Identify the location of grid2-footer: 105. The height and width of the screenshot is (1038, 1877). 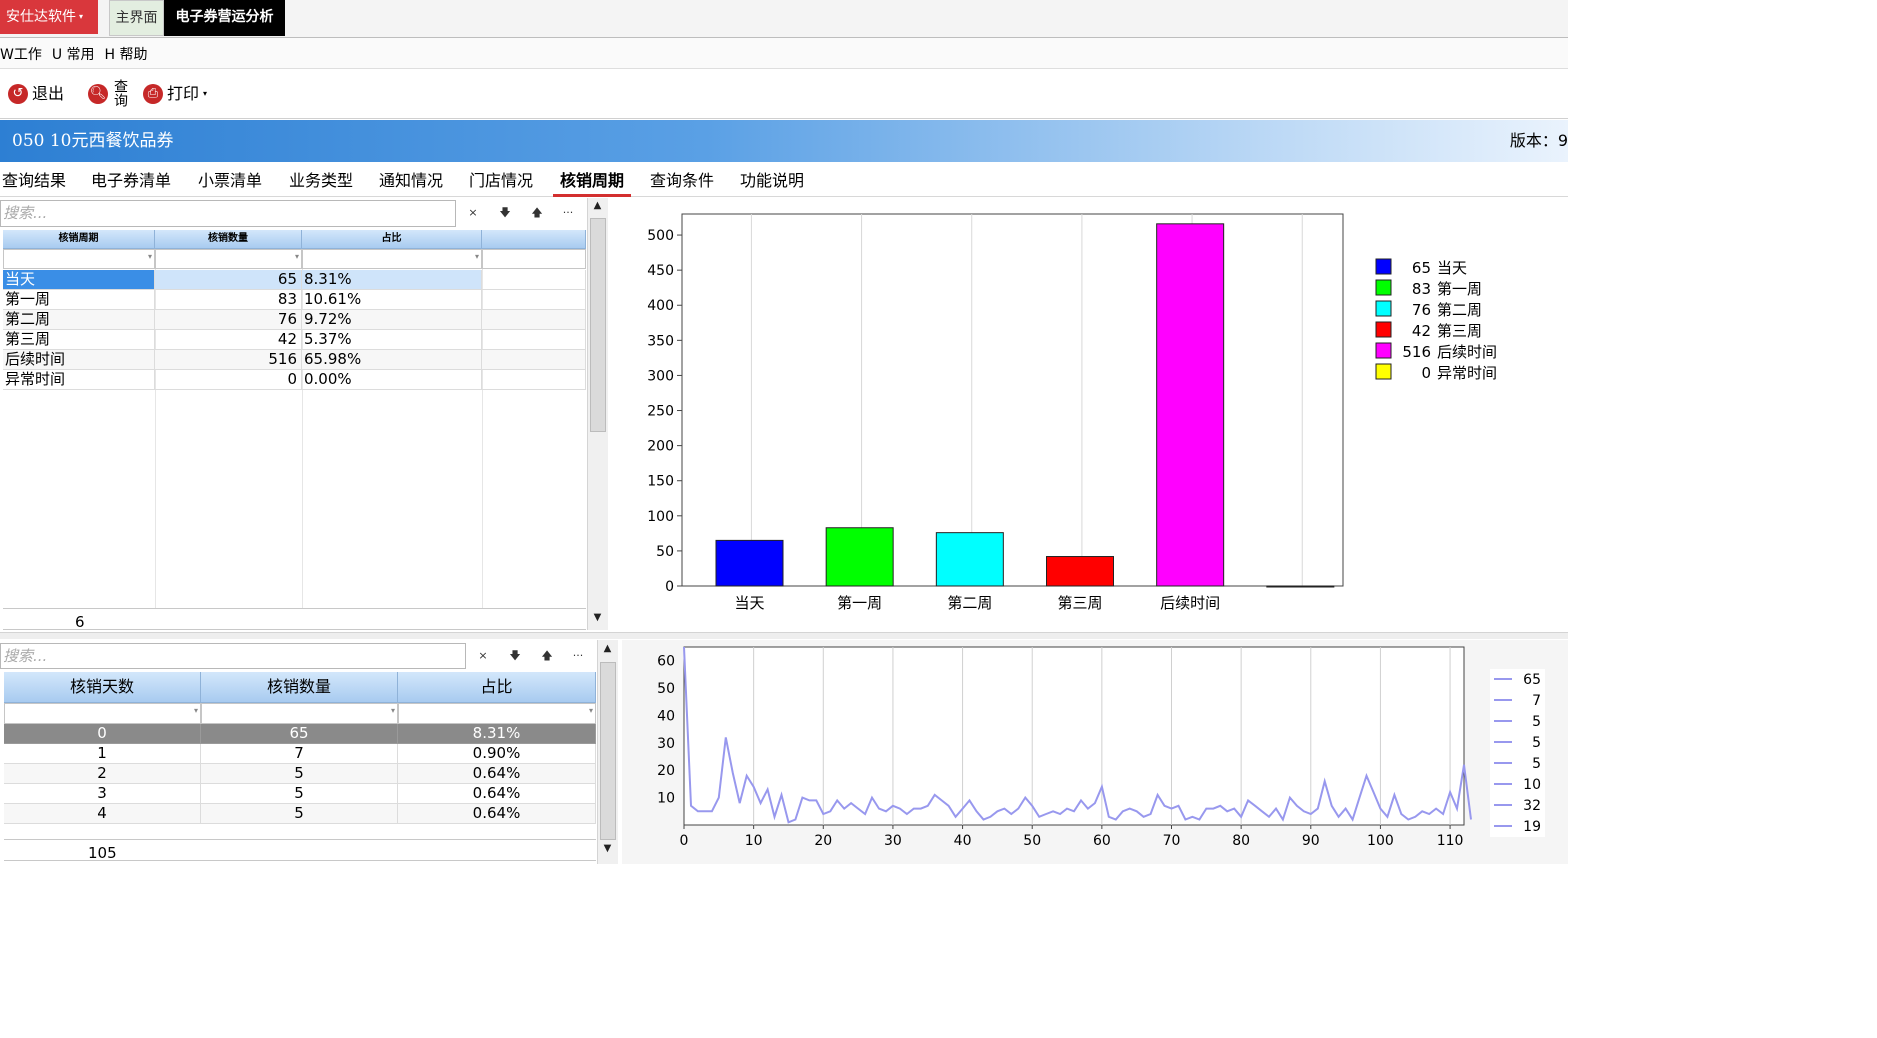
(300, 850).